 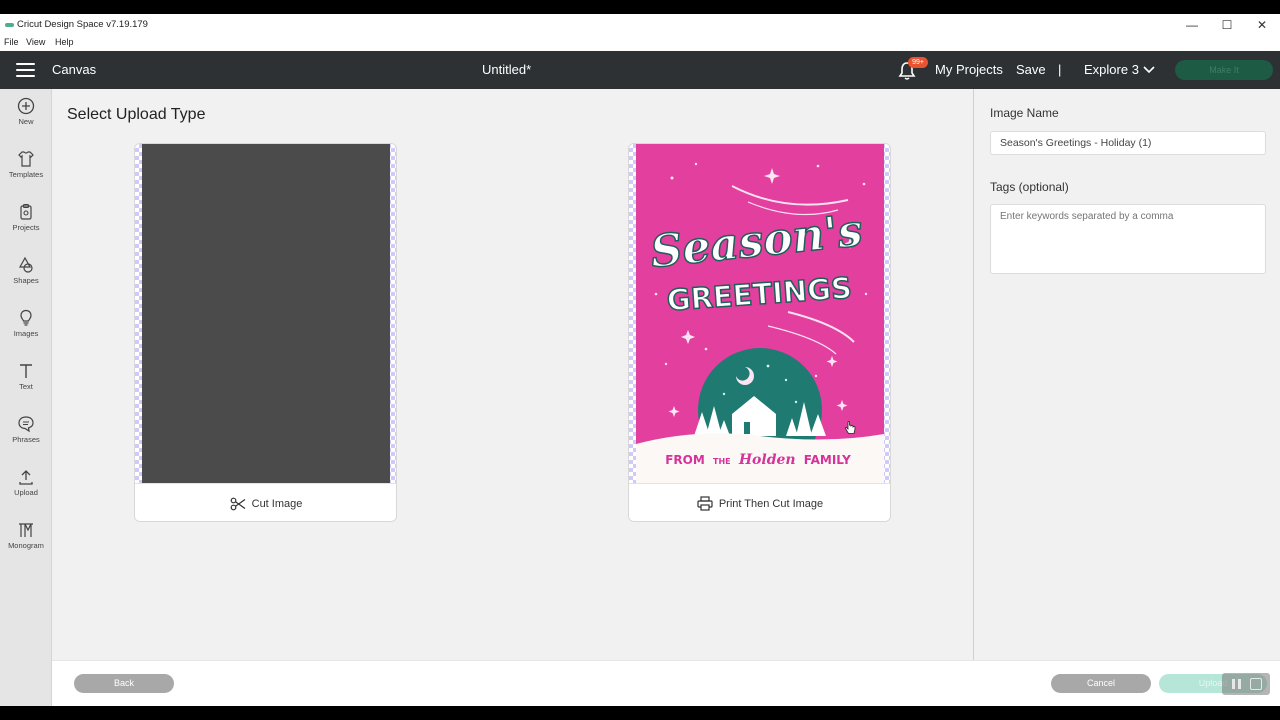 What do you see at coordinates (1227, 25) in the screenshot?
I see `maximize-button: ☐` at bounding box center [1227, 25].